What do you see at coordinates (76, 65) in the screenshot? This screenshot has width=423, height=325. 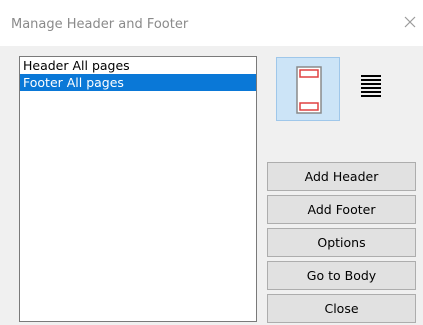 I see `list-item-label: Header All pages` at bounding box center [76, 65].